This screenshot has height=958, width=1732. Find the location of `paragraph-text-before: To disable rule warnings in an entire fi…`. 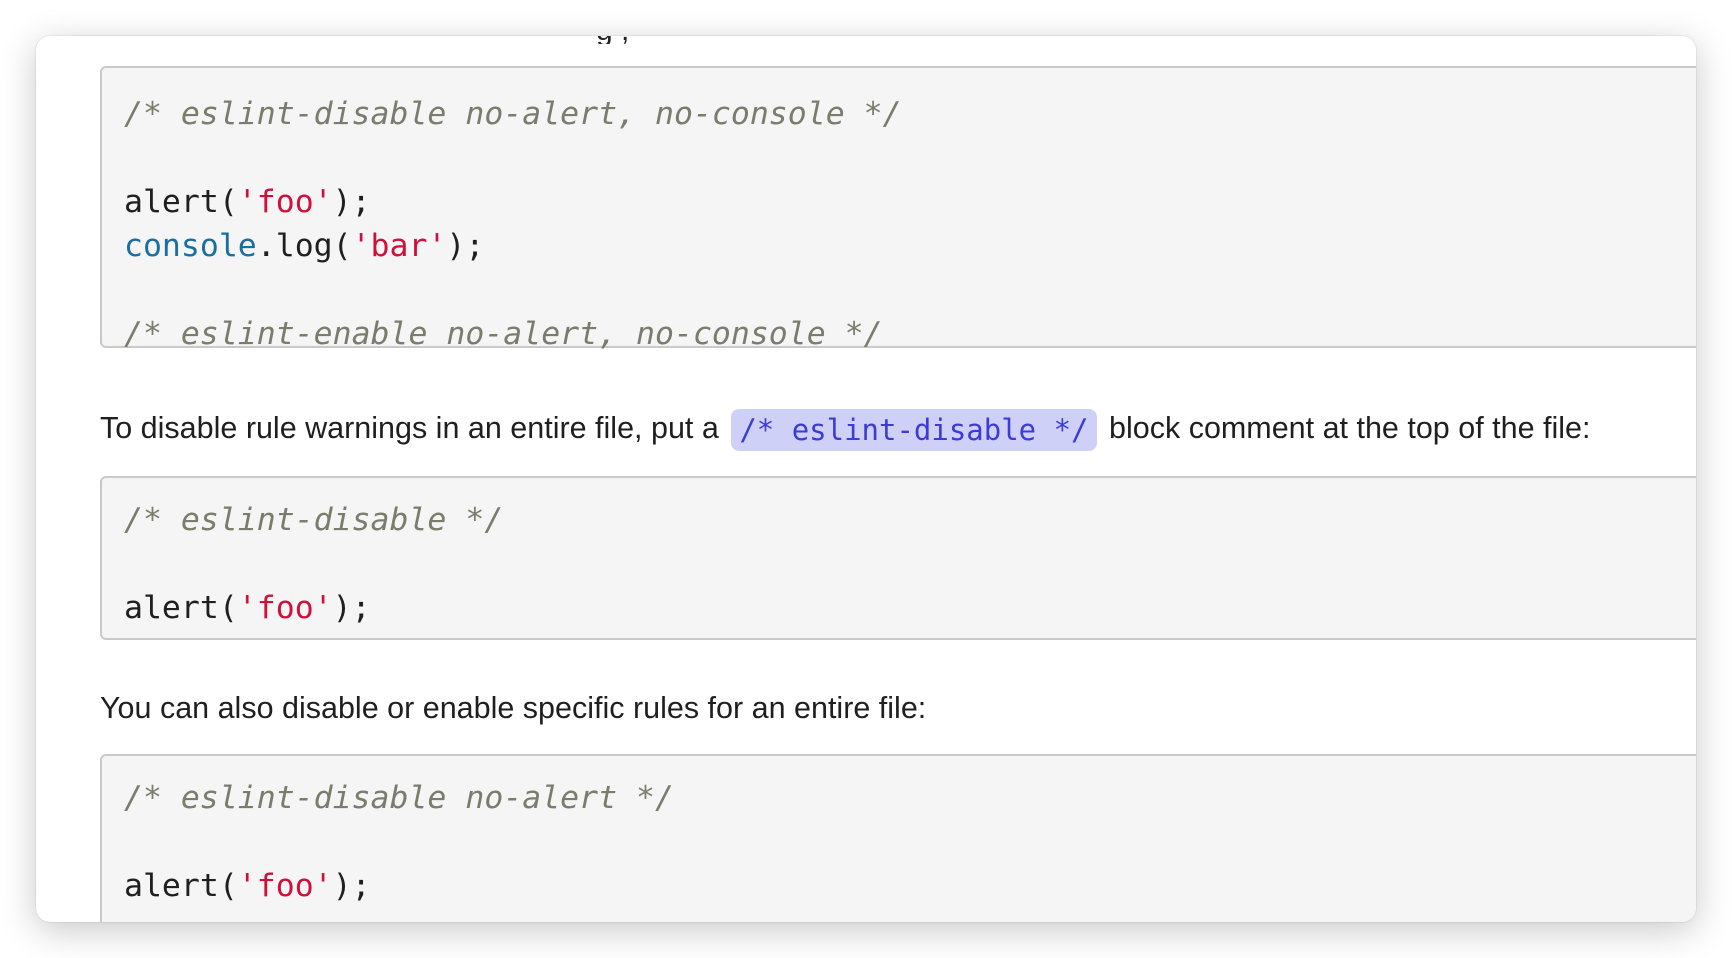

paragraph-text-before: To disable rule warnings in an entire fi… is located at coordinates (409, 428).